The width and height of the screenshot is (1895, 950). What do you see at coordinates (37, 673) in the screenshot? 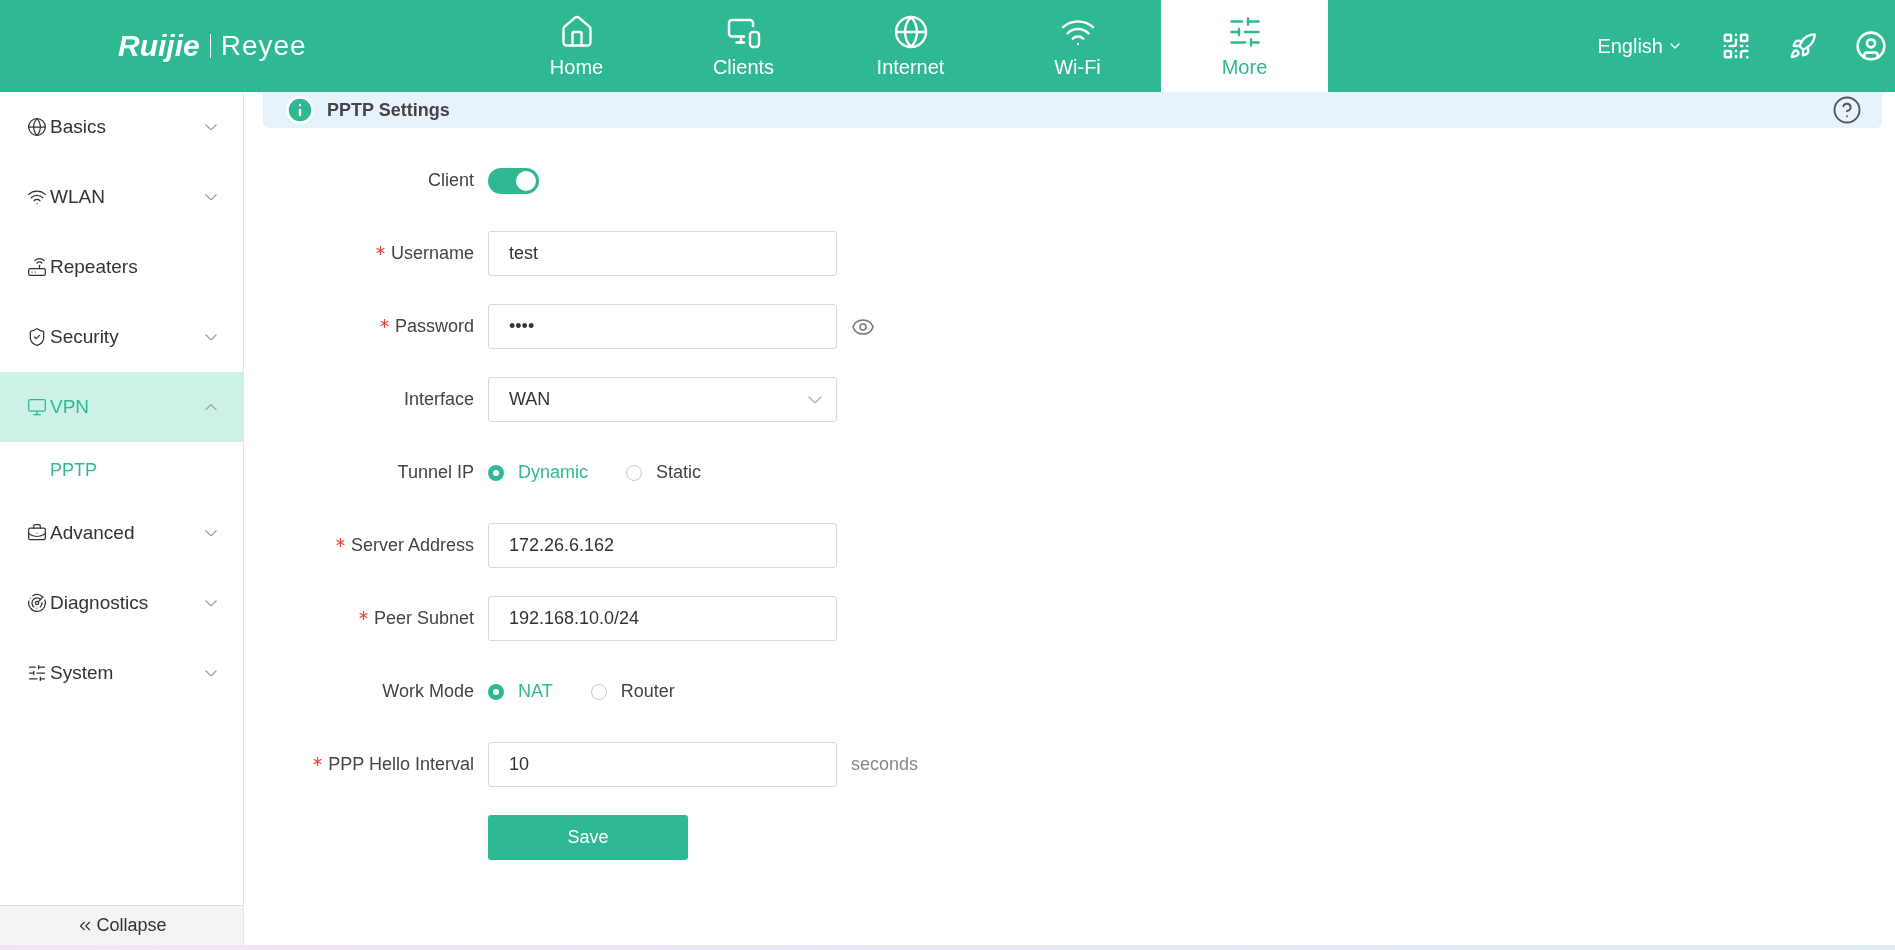
I see `sliders-icon` at bounding box center [37, 673].